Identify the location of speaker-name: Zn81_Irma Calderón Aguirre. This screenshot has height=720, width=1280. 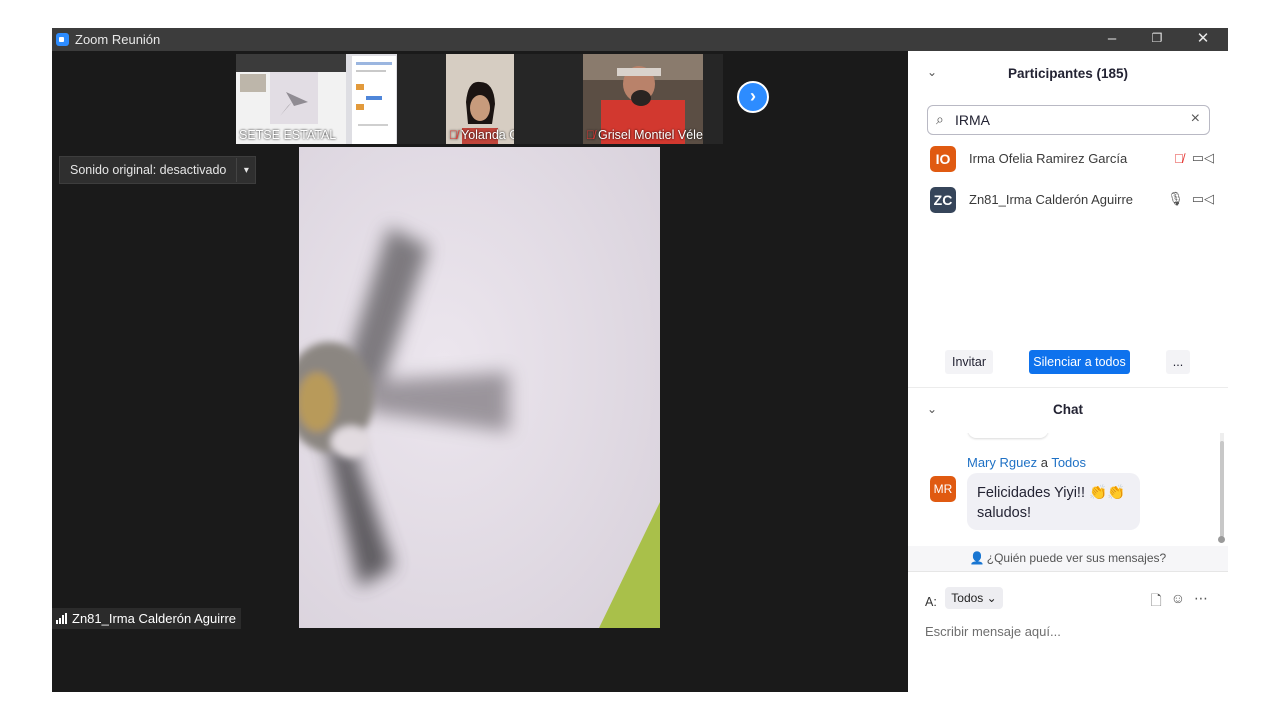
(154, 618).